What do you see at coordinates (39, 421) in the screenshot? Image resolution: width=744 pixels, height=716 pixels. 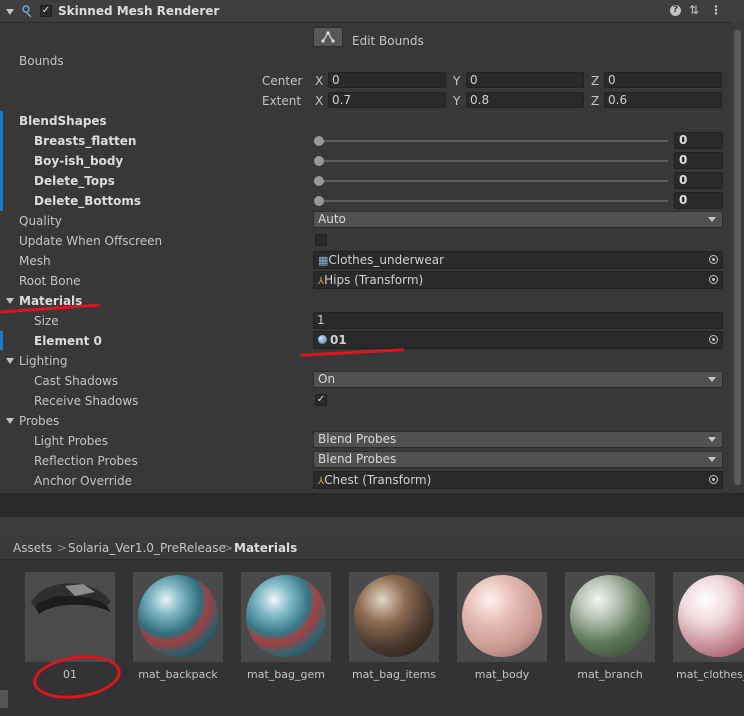 I see `probes-label: Probes` at bounding box center [39, 421].